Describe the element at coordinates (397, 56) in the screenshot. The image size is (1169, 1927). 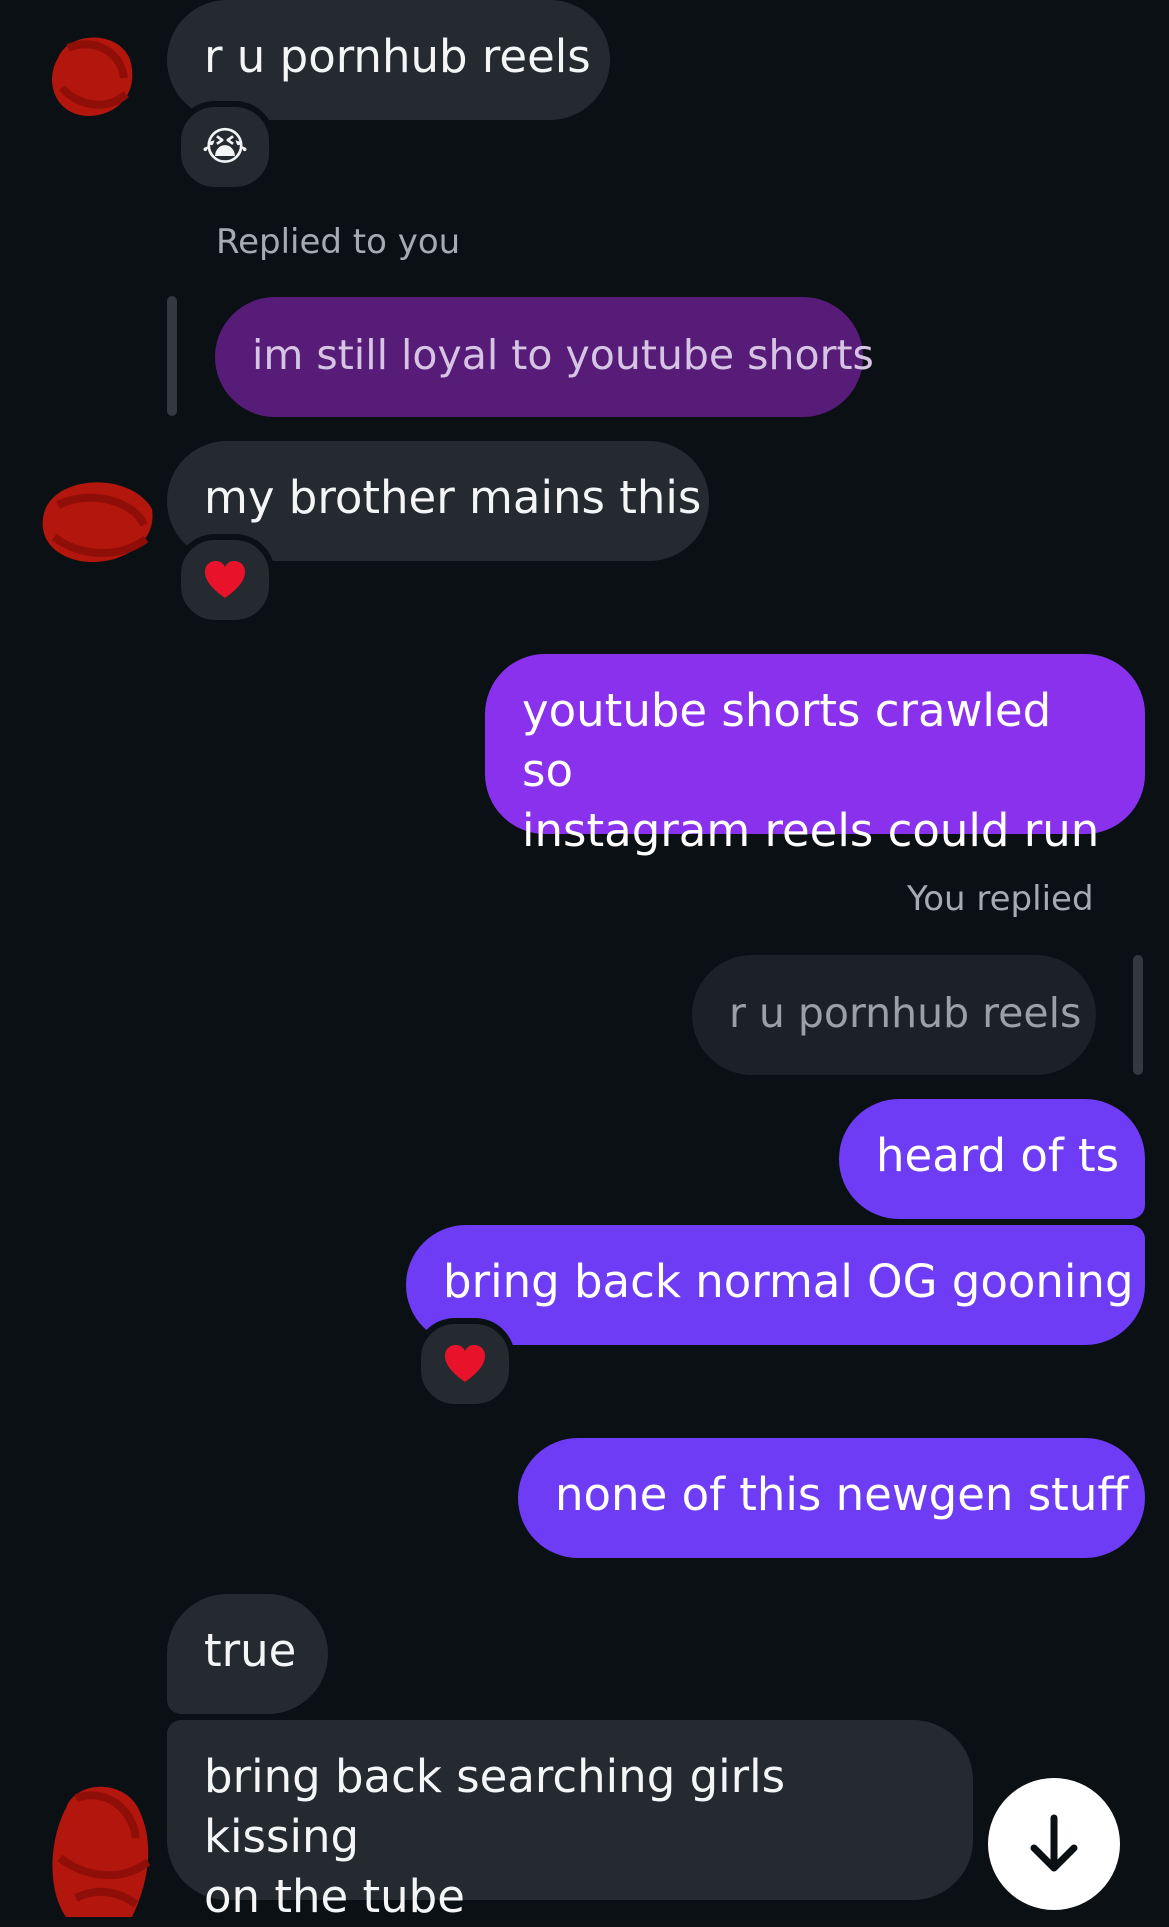
I see `message-text: r u pornhub reels` at that location.